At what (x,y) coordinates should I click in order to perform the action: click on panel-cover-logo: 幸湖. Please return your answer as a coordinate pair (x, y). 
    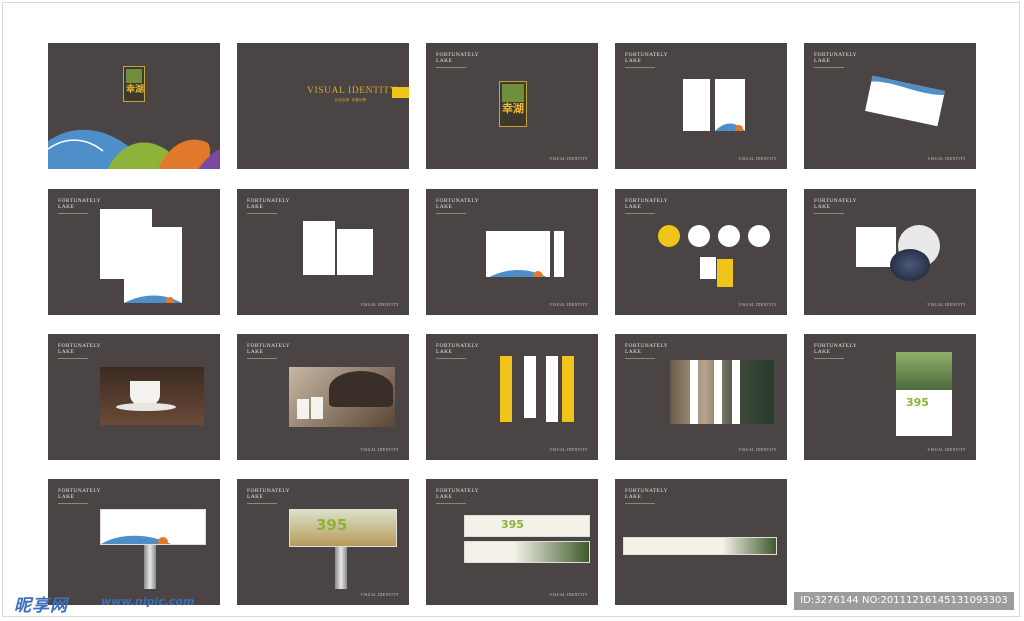
    Looking at the image, I should click on (134, 106).